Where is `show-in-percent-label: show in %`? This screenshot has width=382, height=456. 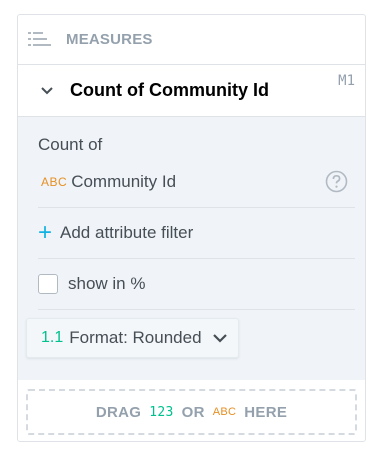 show-in-percent-label: show in % is located at coordinates (107, 283).